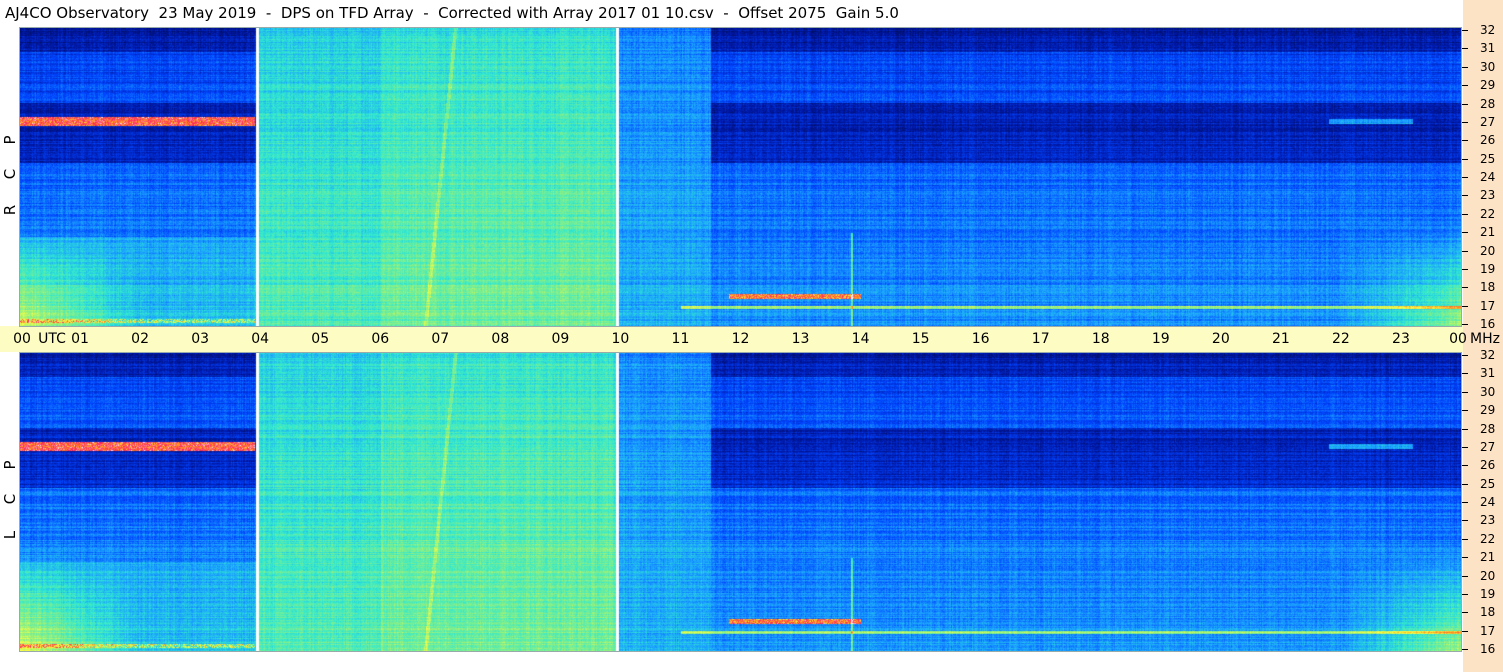  Describe the element at coordinates (380, 339) in the screenshot. I see `utc-tick-label: 06` at that location.